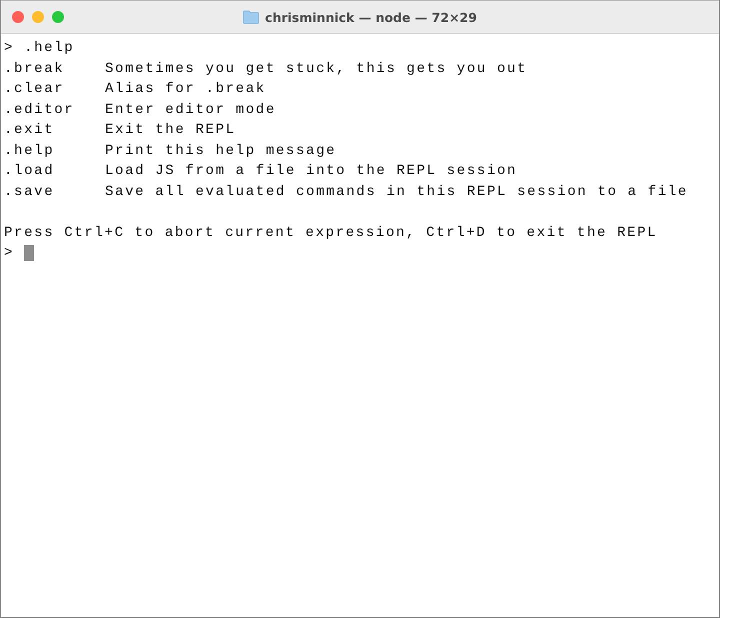 The height and width of the screenshot is (619, 731). I want to click on command-name: .exit, so click(30, 130).